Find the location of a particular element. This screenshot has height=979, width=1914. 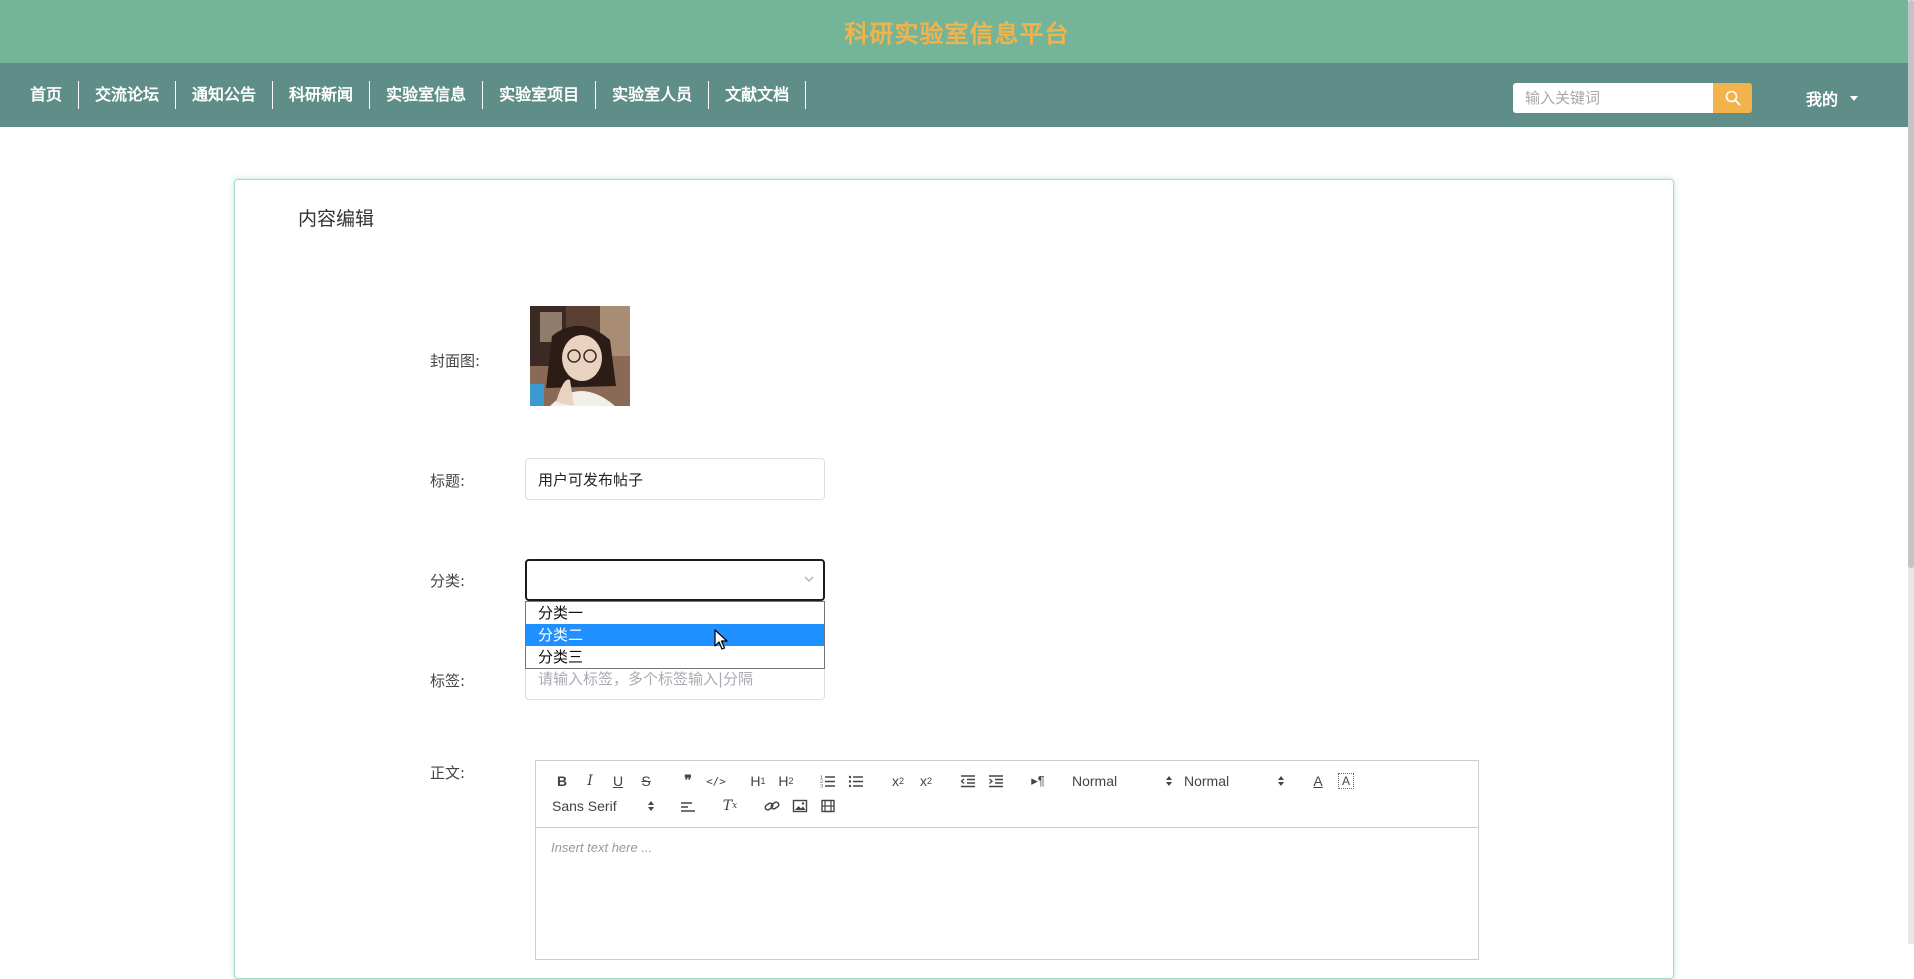

underline-icon: U is located at coordinates (618, 781).